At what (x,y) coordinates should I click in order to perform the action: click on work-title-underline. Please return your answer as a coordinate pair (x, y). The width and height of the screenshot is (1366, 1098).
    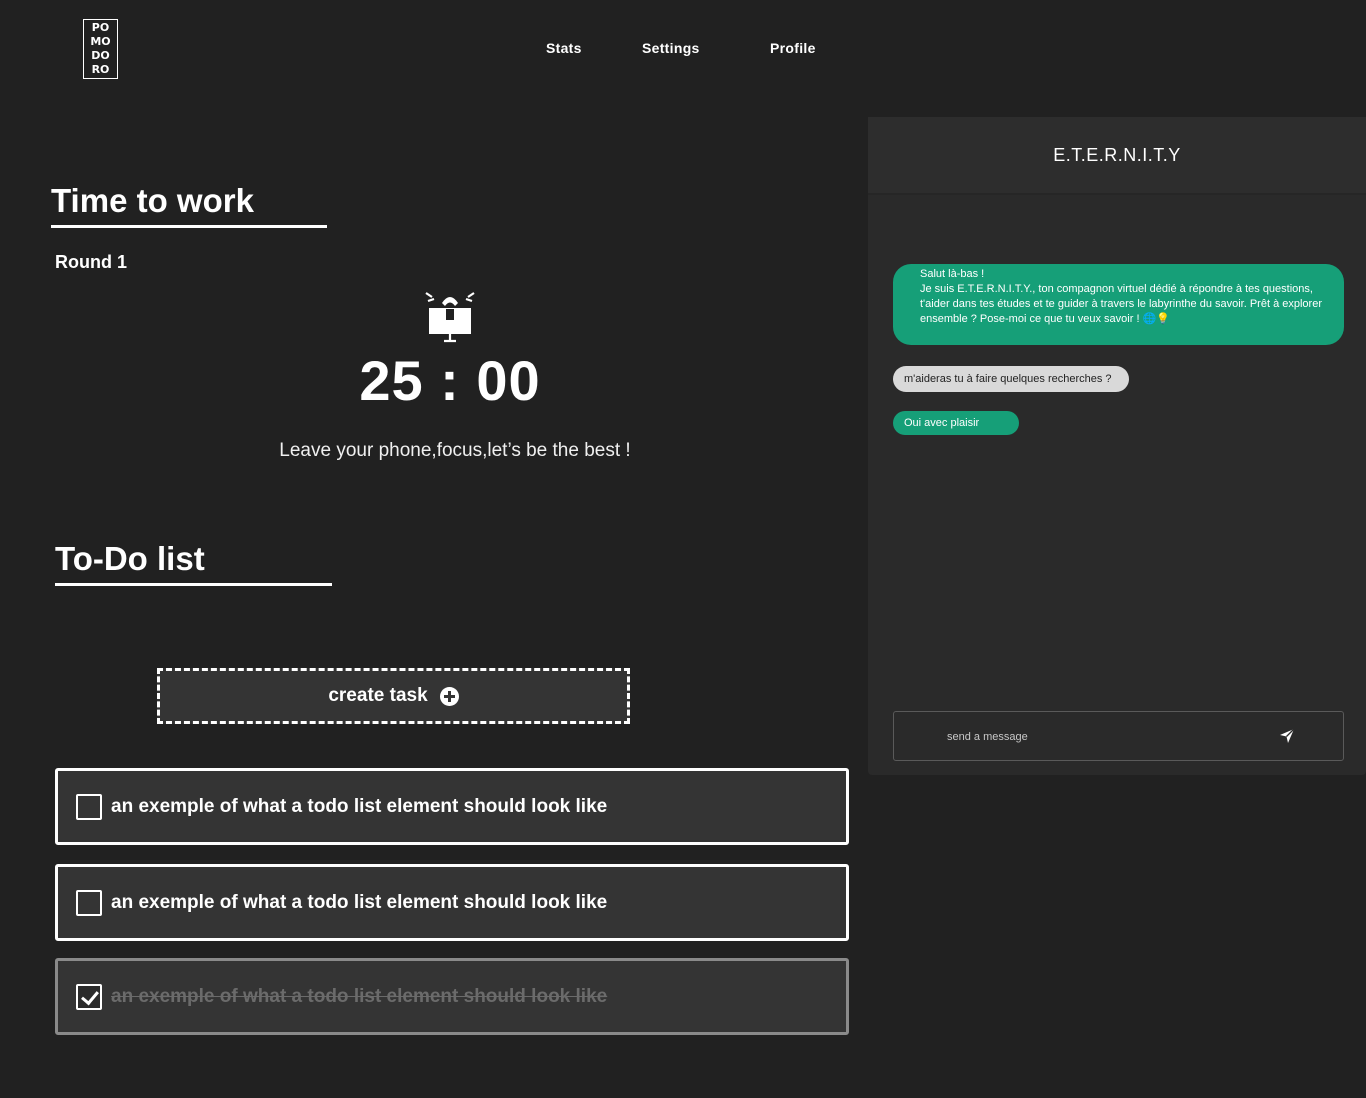
    Looking at the image, I should click on (189, 226).